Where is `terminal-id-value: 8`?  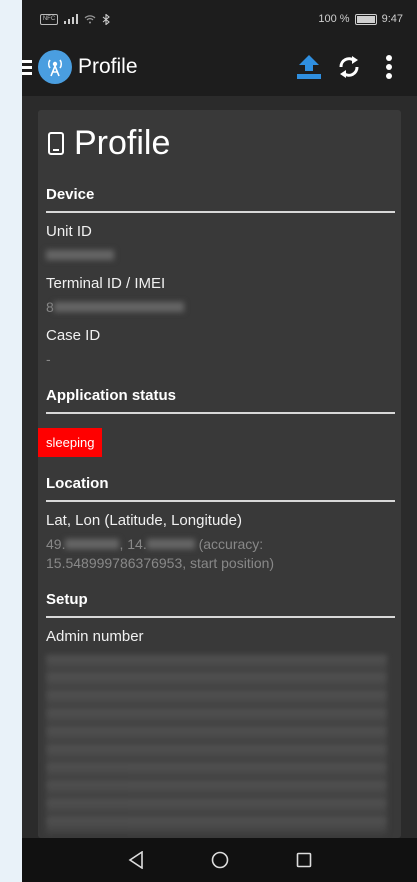 terminal-id-value: 8 is located at coordinates (223, 304).